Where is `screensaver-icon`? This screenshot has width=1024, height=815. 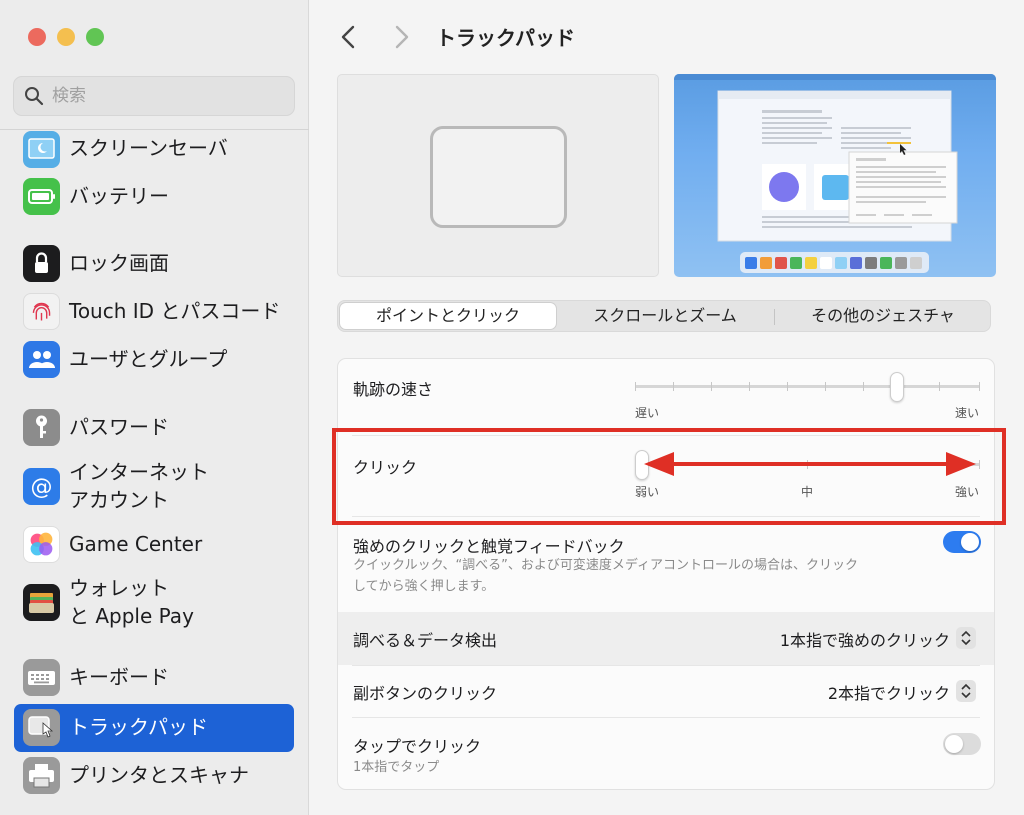
screensaver-icon is located at coordinates (41, 149).